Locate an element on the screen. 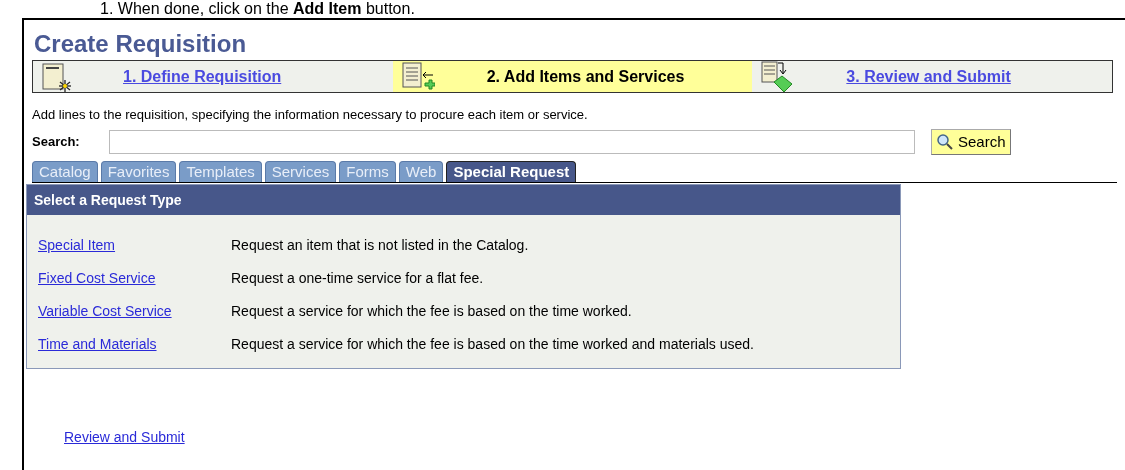 This screenshot has height=470, width=1125. request-type-description: Request a service for which the fee is based on the time worked. is located at coordinates (431, 311).